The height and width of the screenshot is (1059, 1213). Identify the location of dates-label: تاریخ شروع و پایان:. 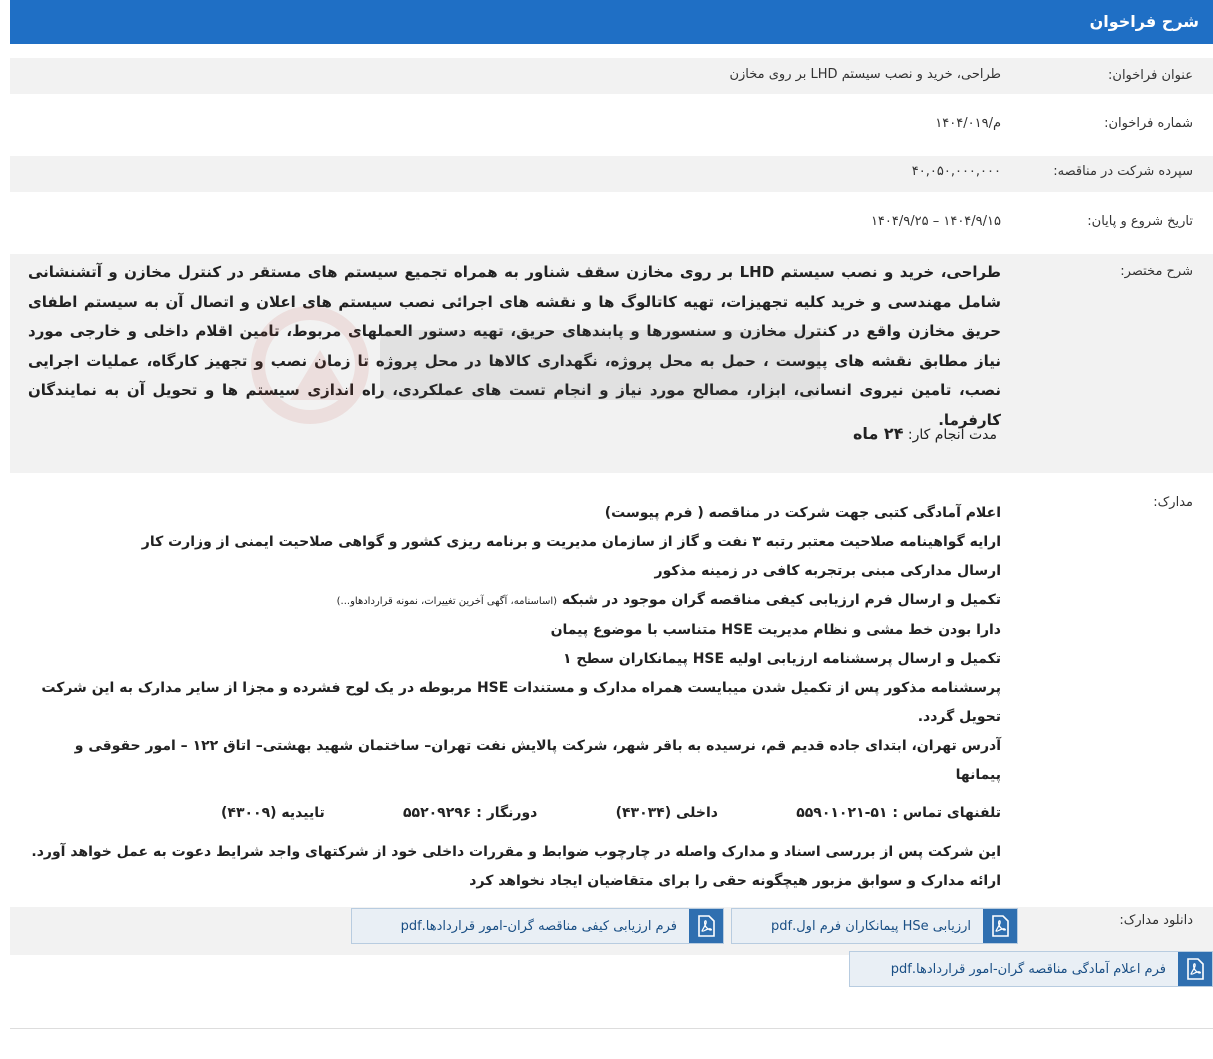
(1140, 221).